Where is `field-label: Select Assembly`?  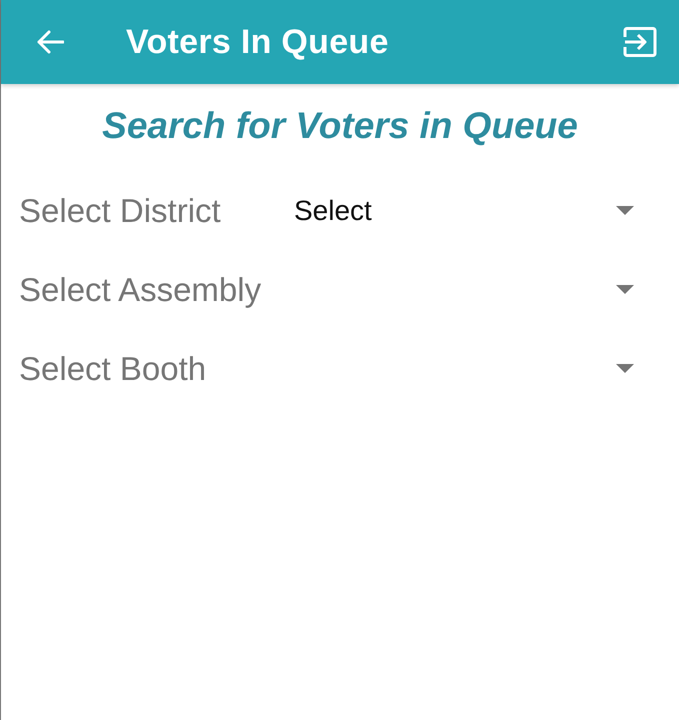 field-label: Select Assembly is located at coordinates (140, 289).